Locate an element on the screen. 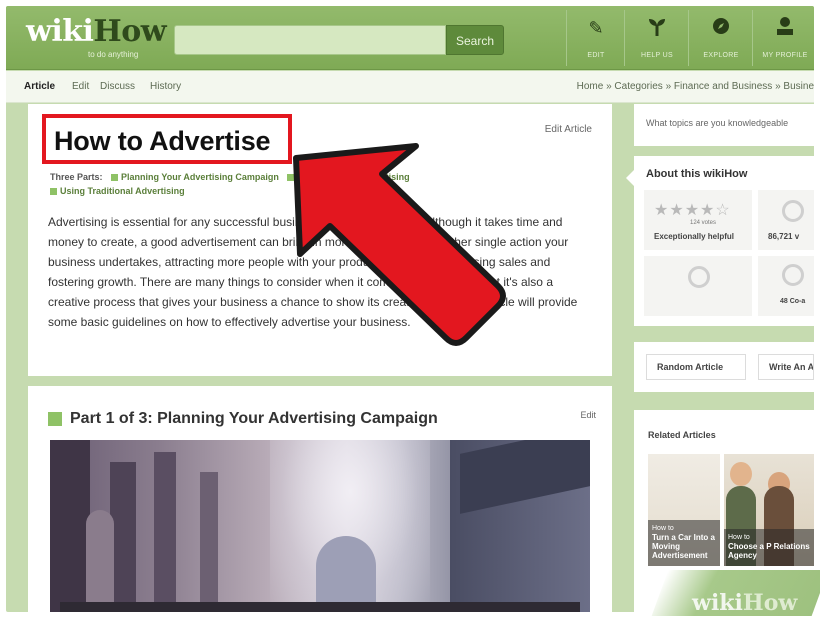 Image resolution: width=820 pixels, height=620 pixels. user-icon is located at coordinates (785, 28).